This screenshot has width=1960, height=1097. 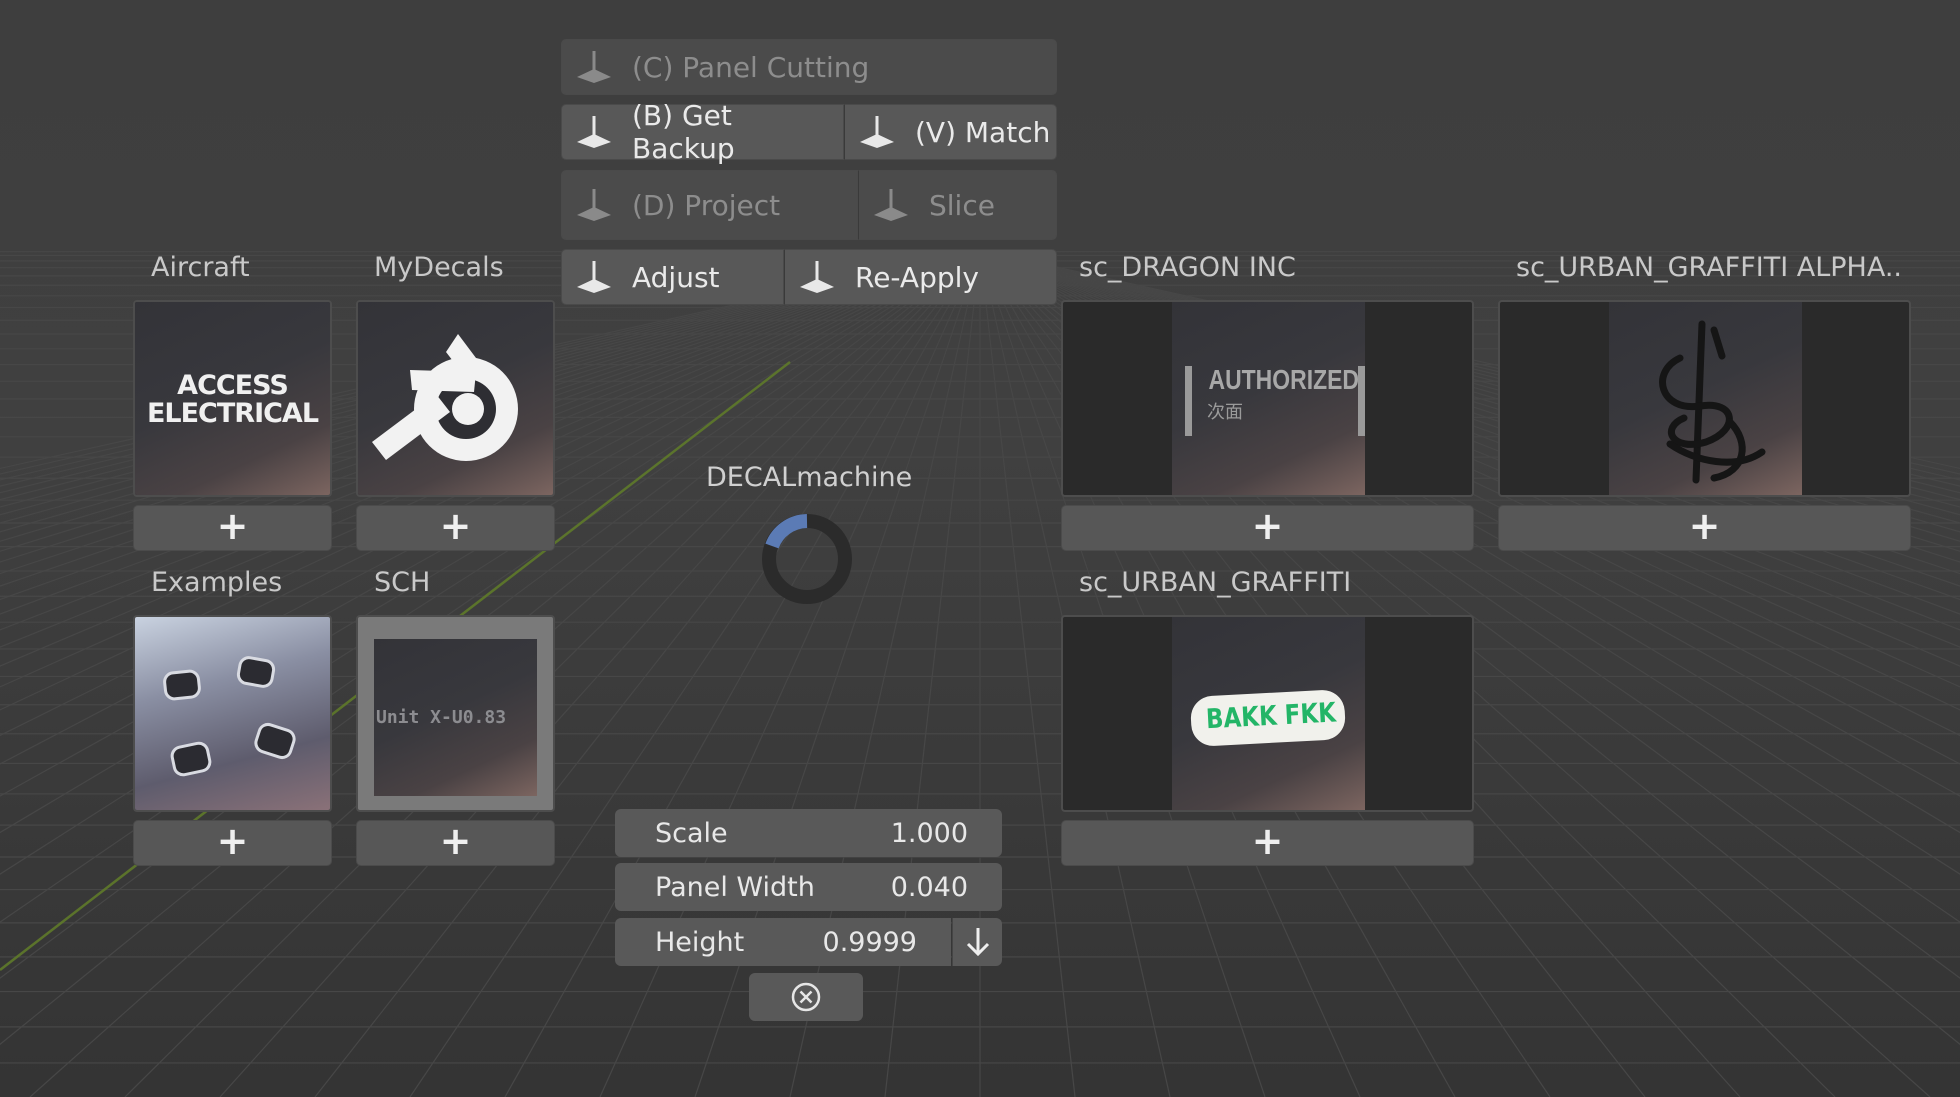 What do you see at coordinates (869, 942) in the screenshot?
I see `height-value: 0.9999` at bounding box center [869, 942].